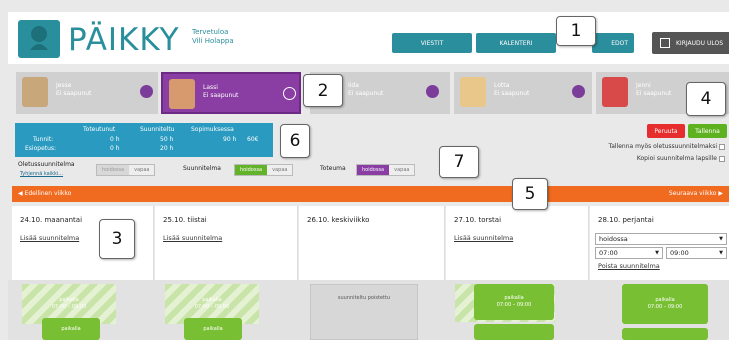 The height and width of the screenshot is (340, 729). Describe the element at coordinates (185, 220) in the screenshot. I see `day-date: 25.10. tiistai` at that location.